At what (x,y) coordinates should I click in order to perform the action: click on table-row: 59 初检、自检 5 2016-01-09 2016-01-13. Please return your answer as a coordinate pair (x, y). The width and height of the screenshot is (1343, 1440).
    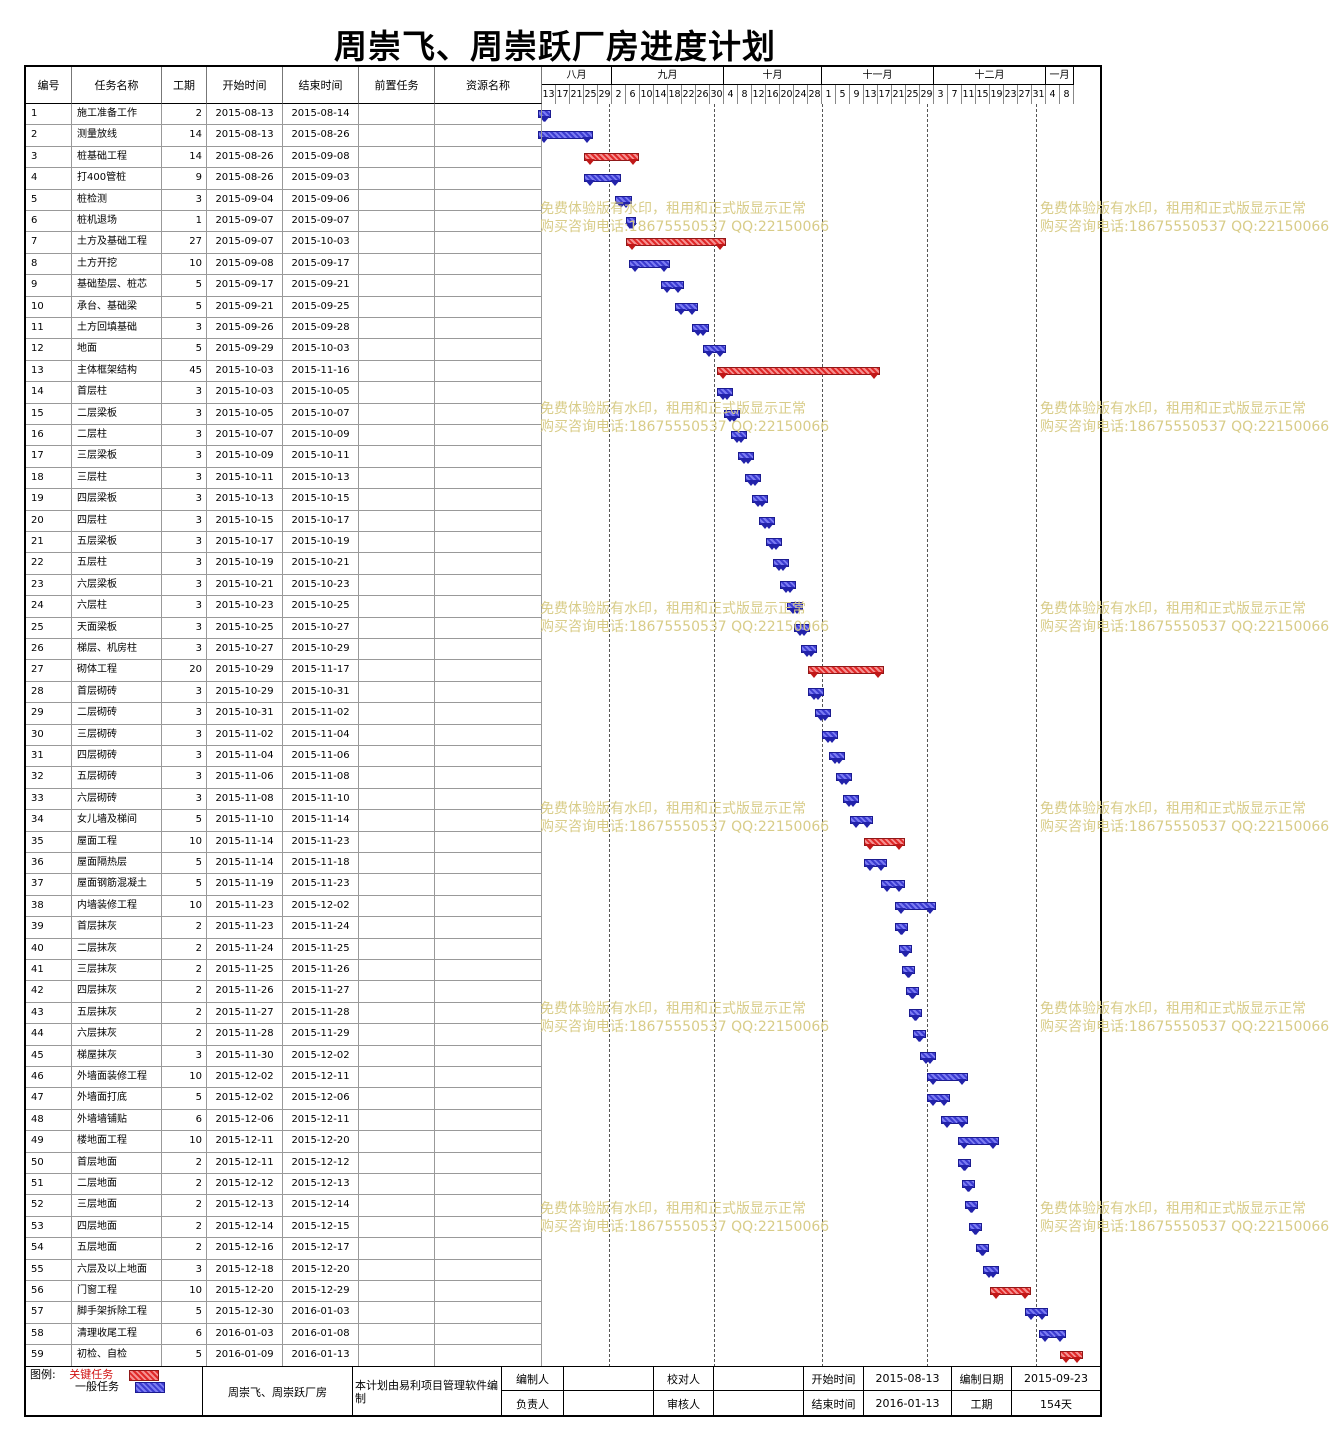
    Looking at the image, I should click on (284, 1356).